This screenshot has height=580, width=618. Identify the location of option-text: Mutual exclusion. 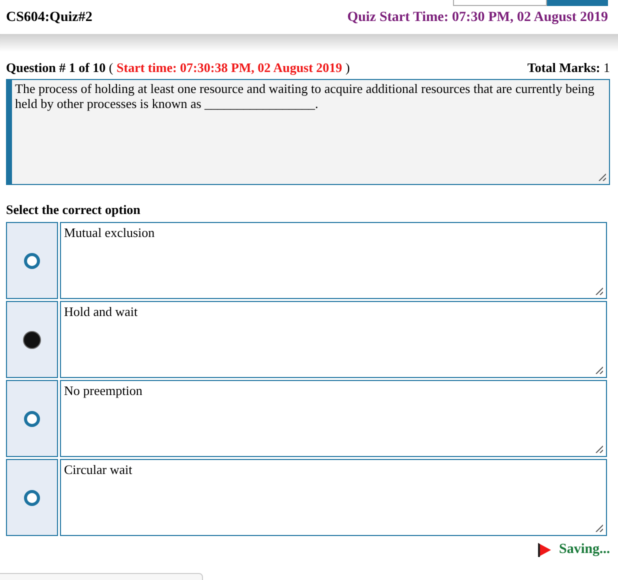
(109, 232).